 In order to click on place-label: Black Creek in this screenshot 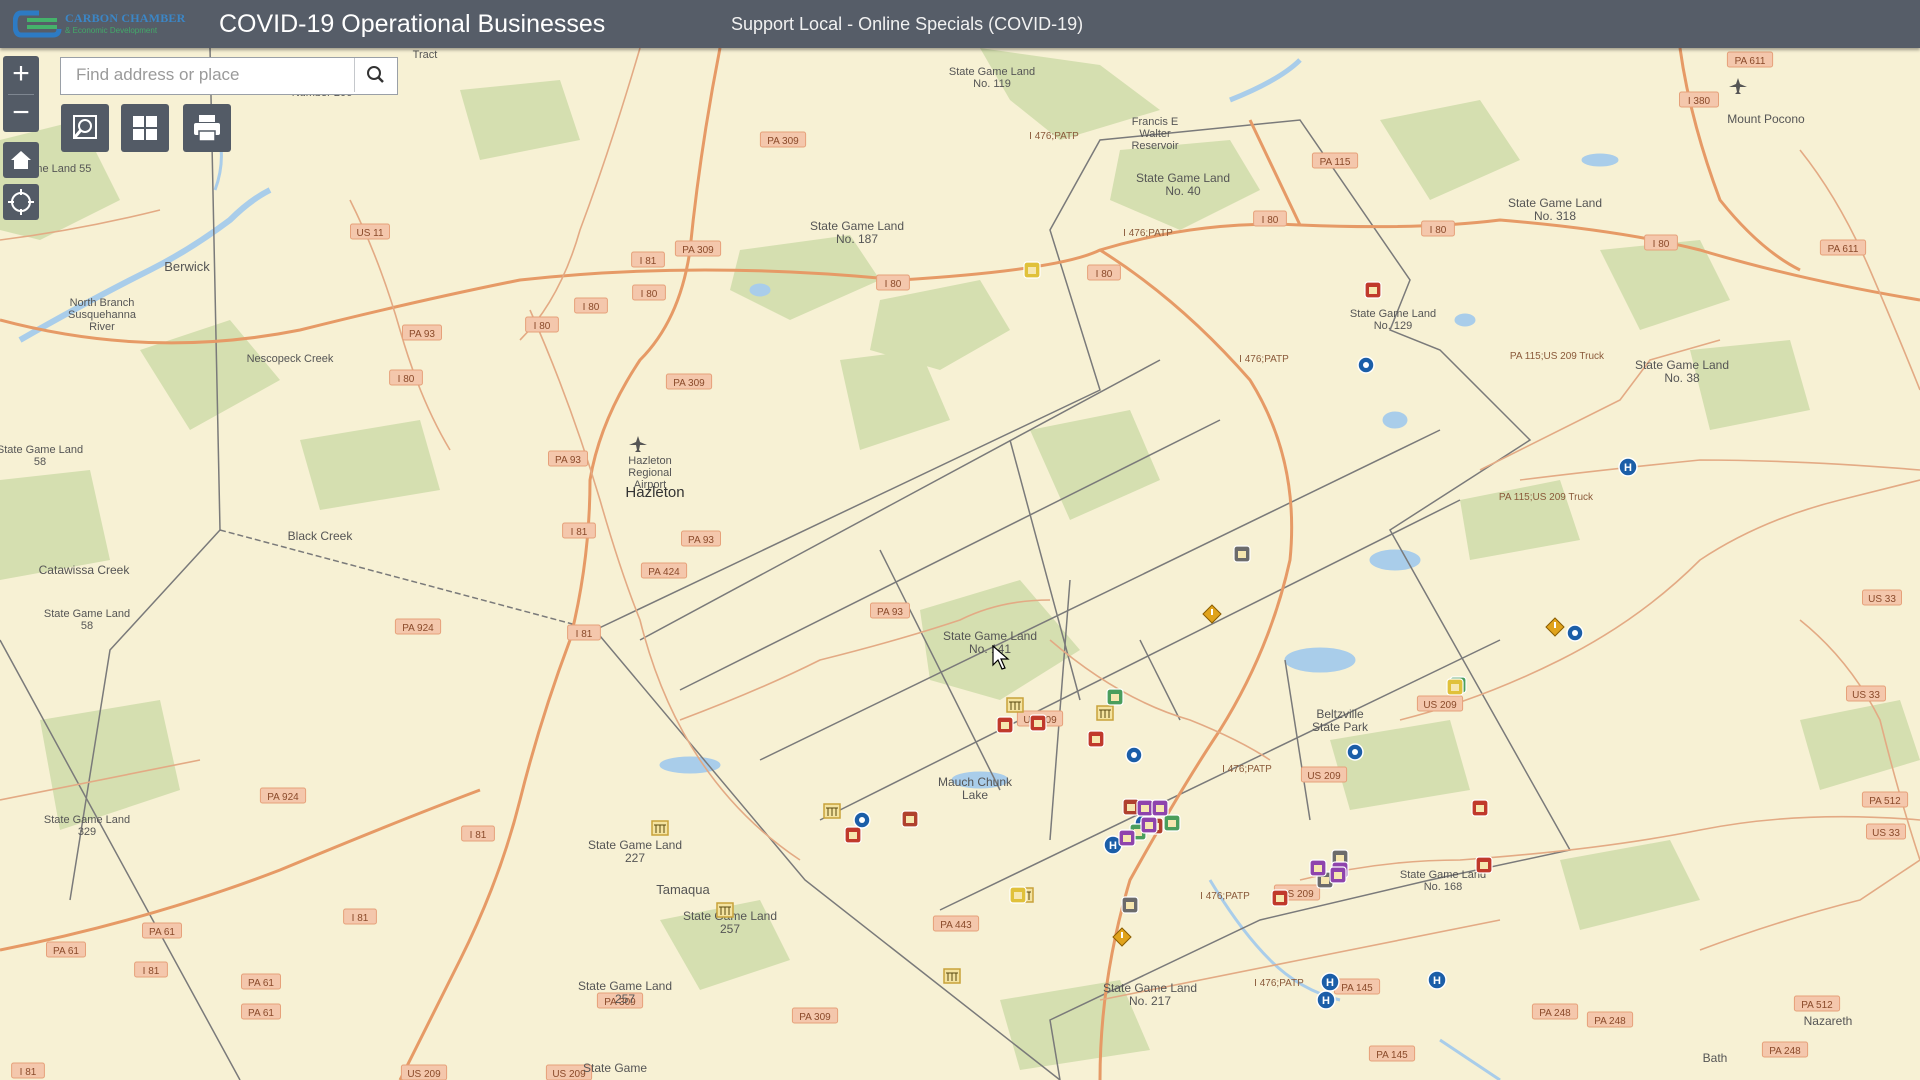, I will do `click(321, 536)`.